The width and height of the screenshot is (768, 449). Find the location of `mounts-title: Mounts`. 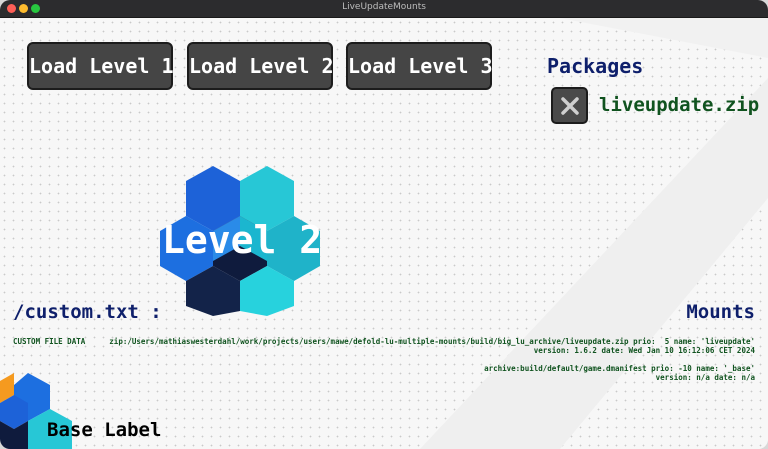

mounts-title: Mounts is located at coordinates (720, 312).